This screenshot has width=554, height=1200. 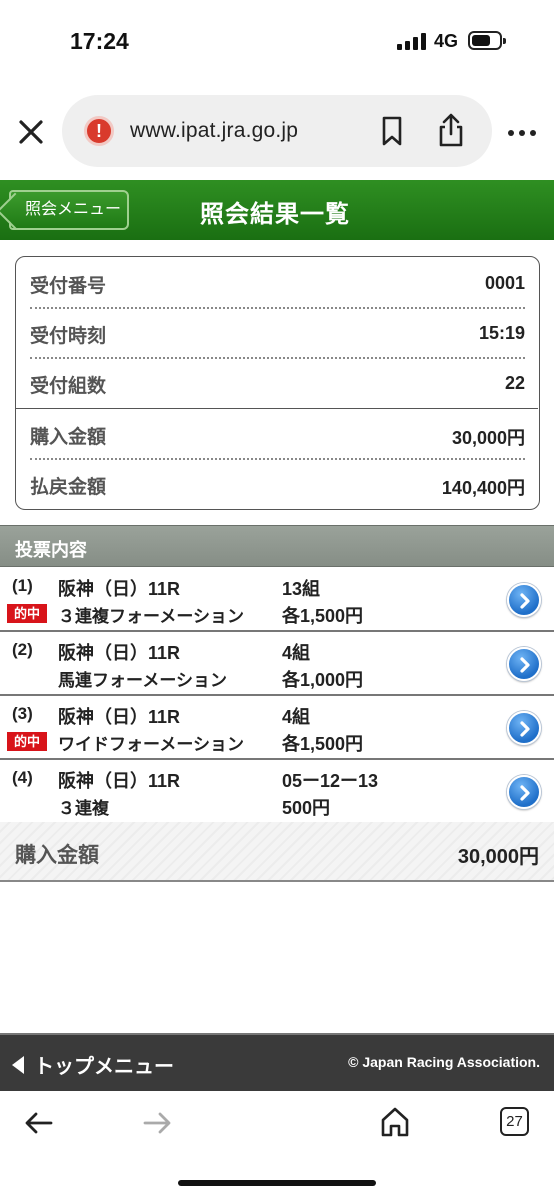 What do you see at coordinates (277, 1145) in the screenshot?
I see `browser-bottom-bar: 27` at bounding box center [277, 1145].